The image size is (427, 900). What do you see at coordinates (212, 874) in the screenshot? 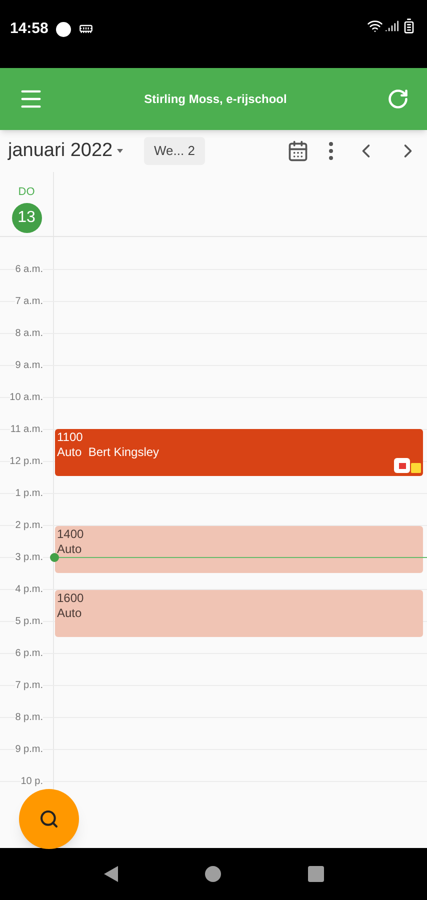
I see `home-button` at bounding box center [212, 874].